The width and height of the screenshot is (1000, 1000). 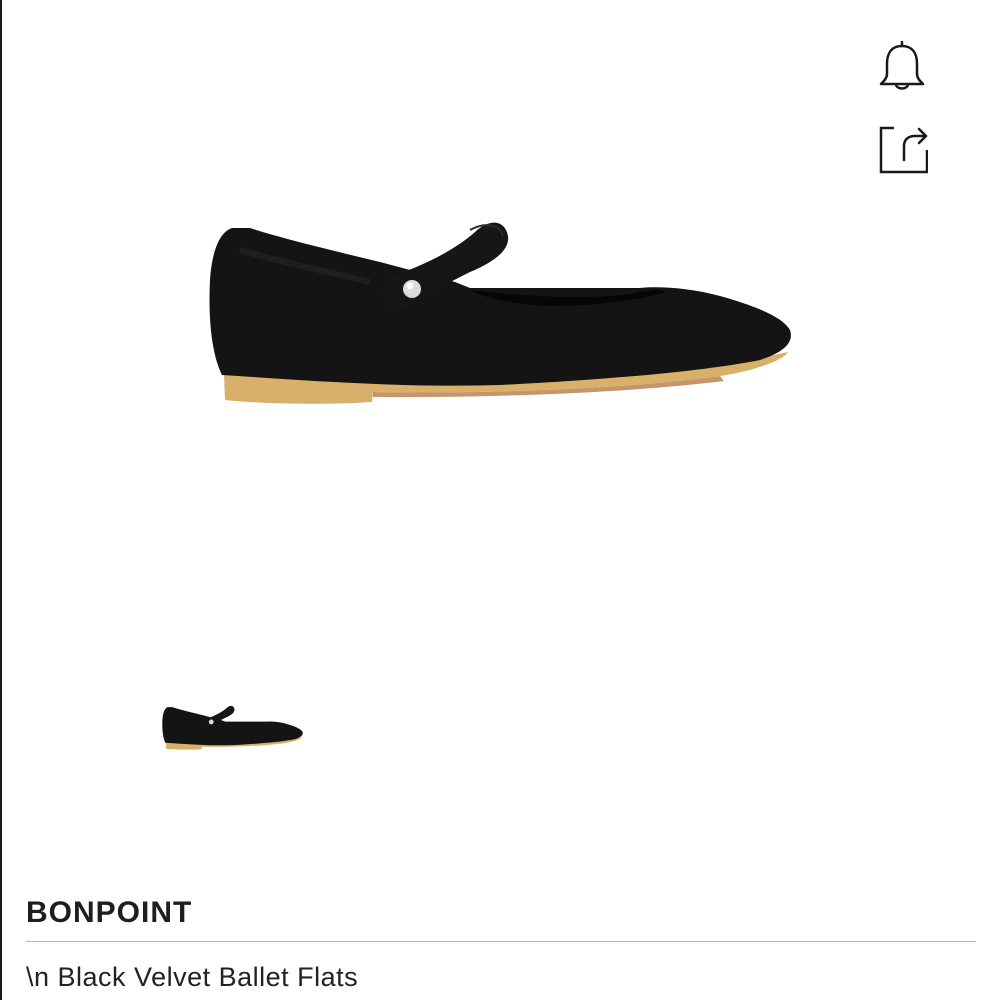 I want to click on notify-button, so click(x=902, y=66).